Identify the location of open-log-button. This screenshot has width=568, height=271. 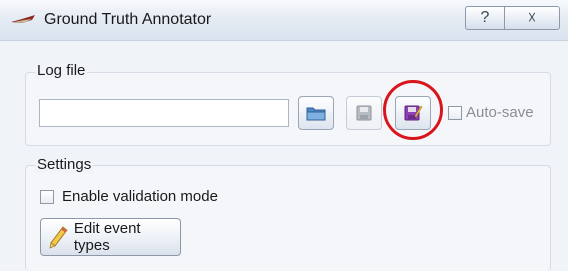
(316, 113).